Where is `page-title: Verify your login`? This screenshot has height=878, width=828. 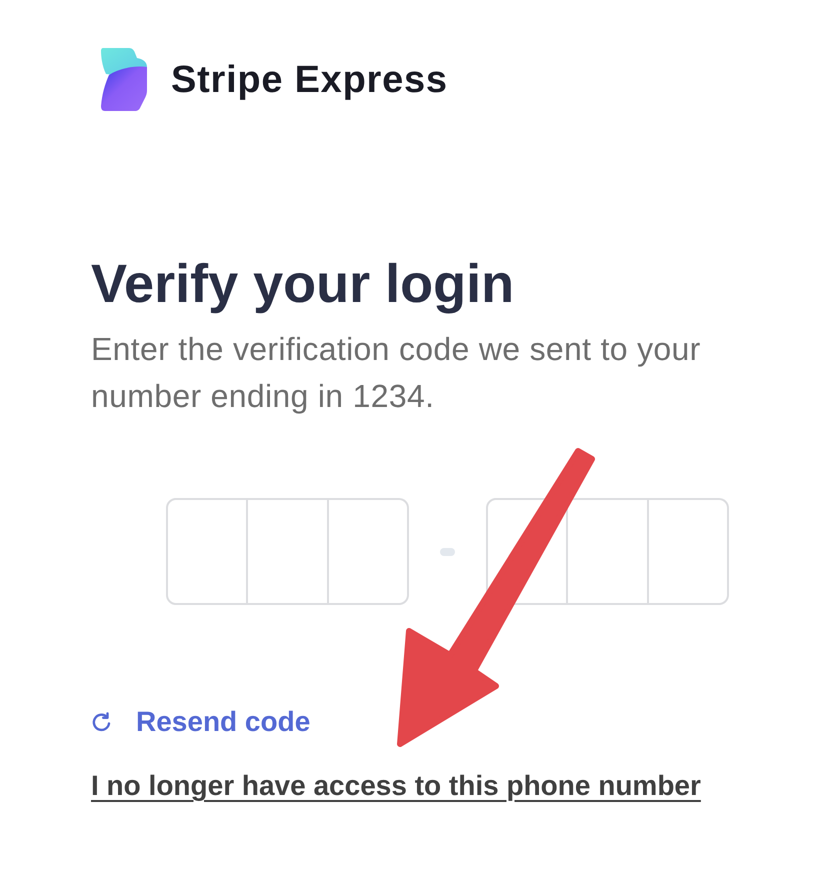 page-title: Verify your login is located at coordinates (302, 284).